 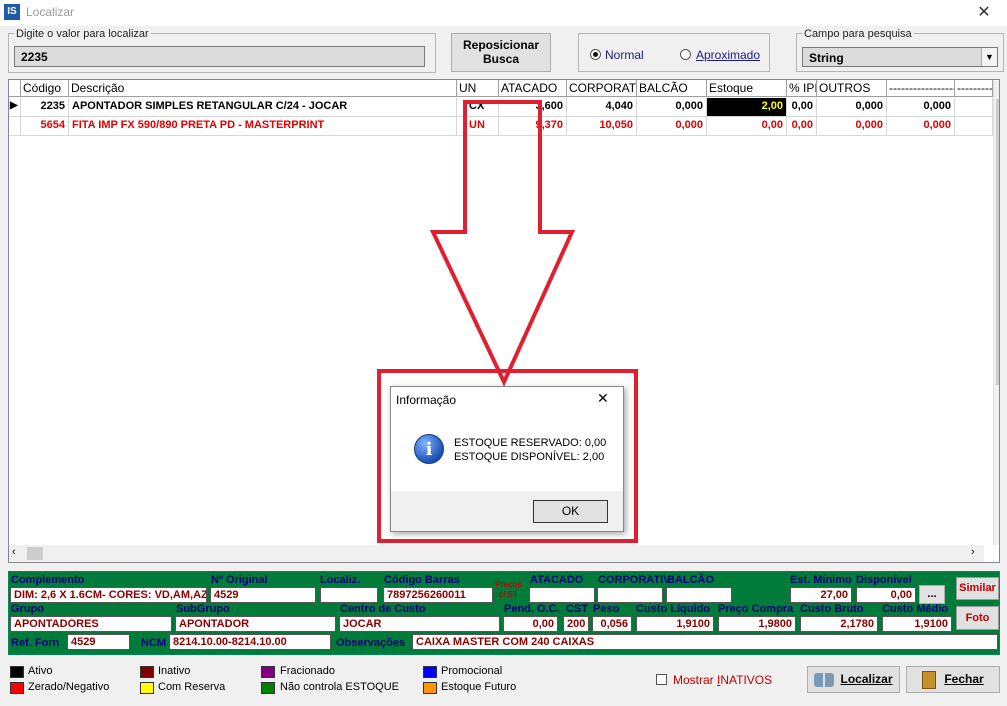 What do you see at coordinates (438, 595) in the screenshot?
I see `barras-field: 7897256260011` at bounding box center [438, 595].